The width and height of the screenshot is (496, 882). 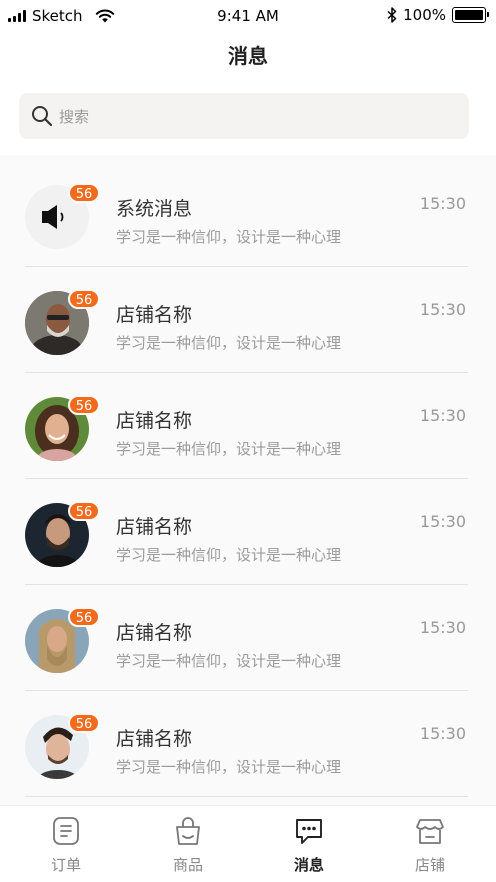 What do you see at coordinates (66, 831) in the screenshot?
I see `order-icon` at bounding box center [66, 831].